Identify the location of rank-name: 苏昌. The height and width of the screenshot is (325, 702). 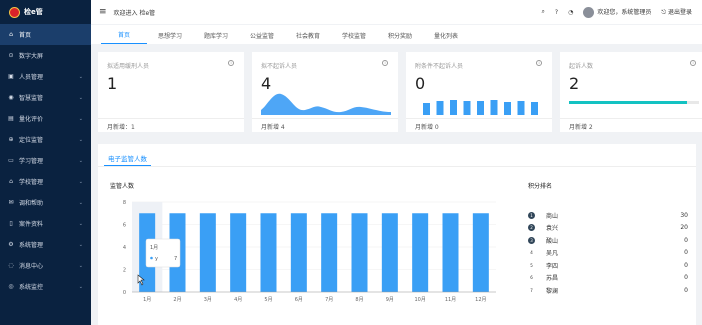
(552, 279).